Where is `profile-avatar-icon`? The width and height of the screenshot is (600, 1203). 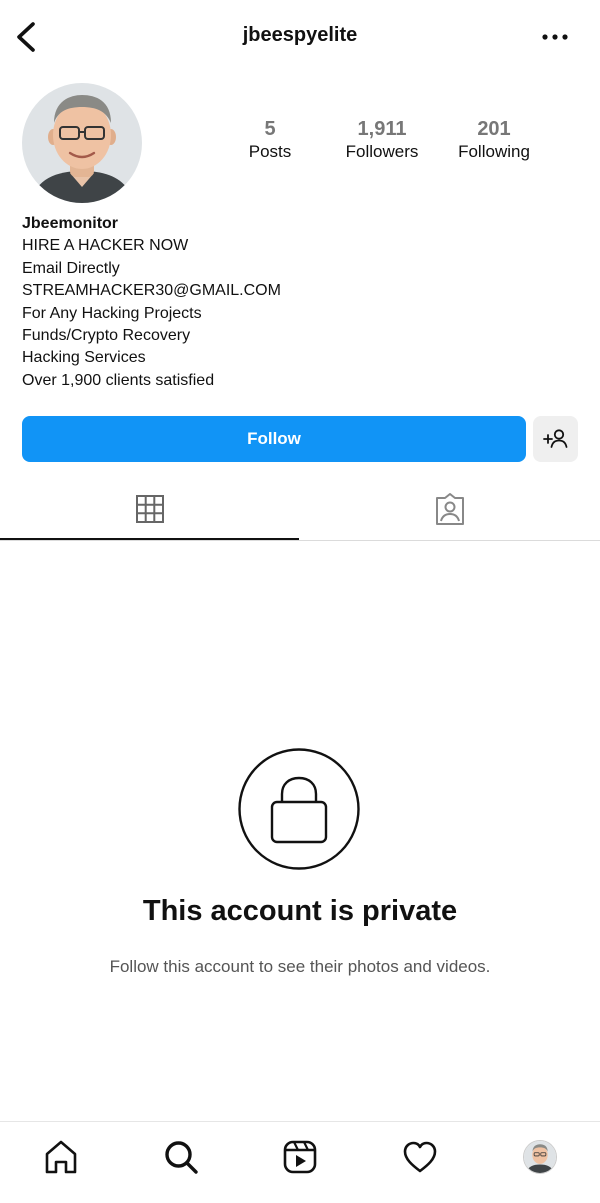 profile-avatar-icon is located at coordinates (540, 1157).